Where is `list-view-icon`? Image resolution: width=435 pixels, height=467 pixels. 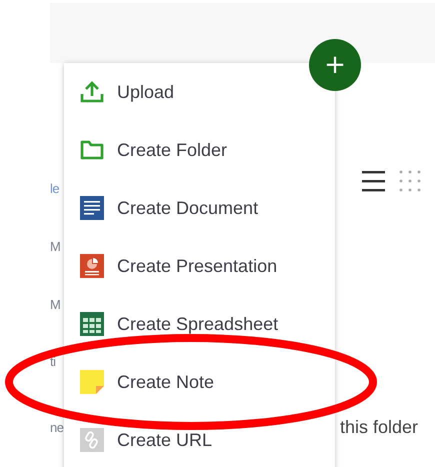
list-view-icon is located at coordinates (373, 181).